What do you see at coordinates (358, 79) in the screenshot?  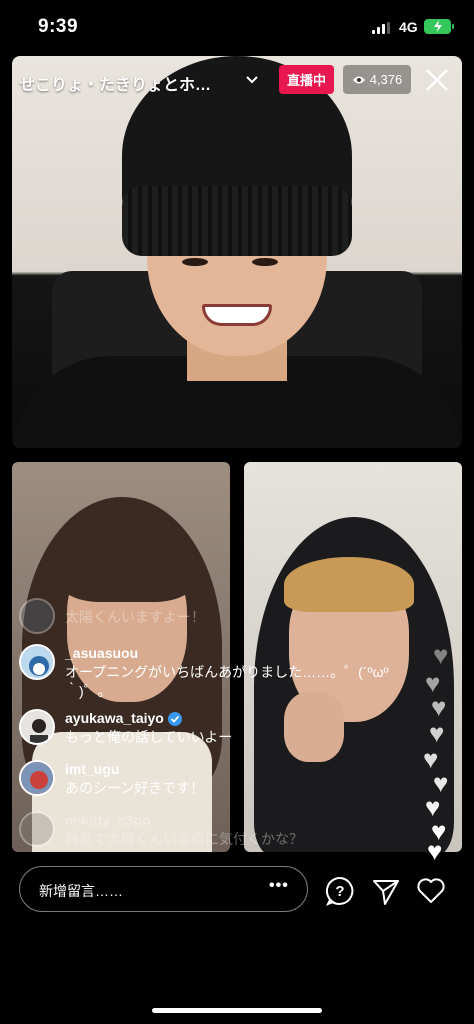 I see `eye-icon` at bounding box center [358, 79].